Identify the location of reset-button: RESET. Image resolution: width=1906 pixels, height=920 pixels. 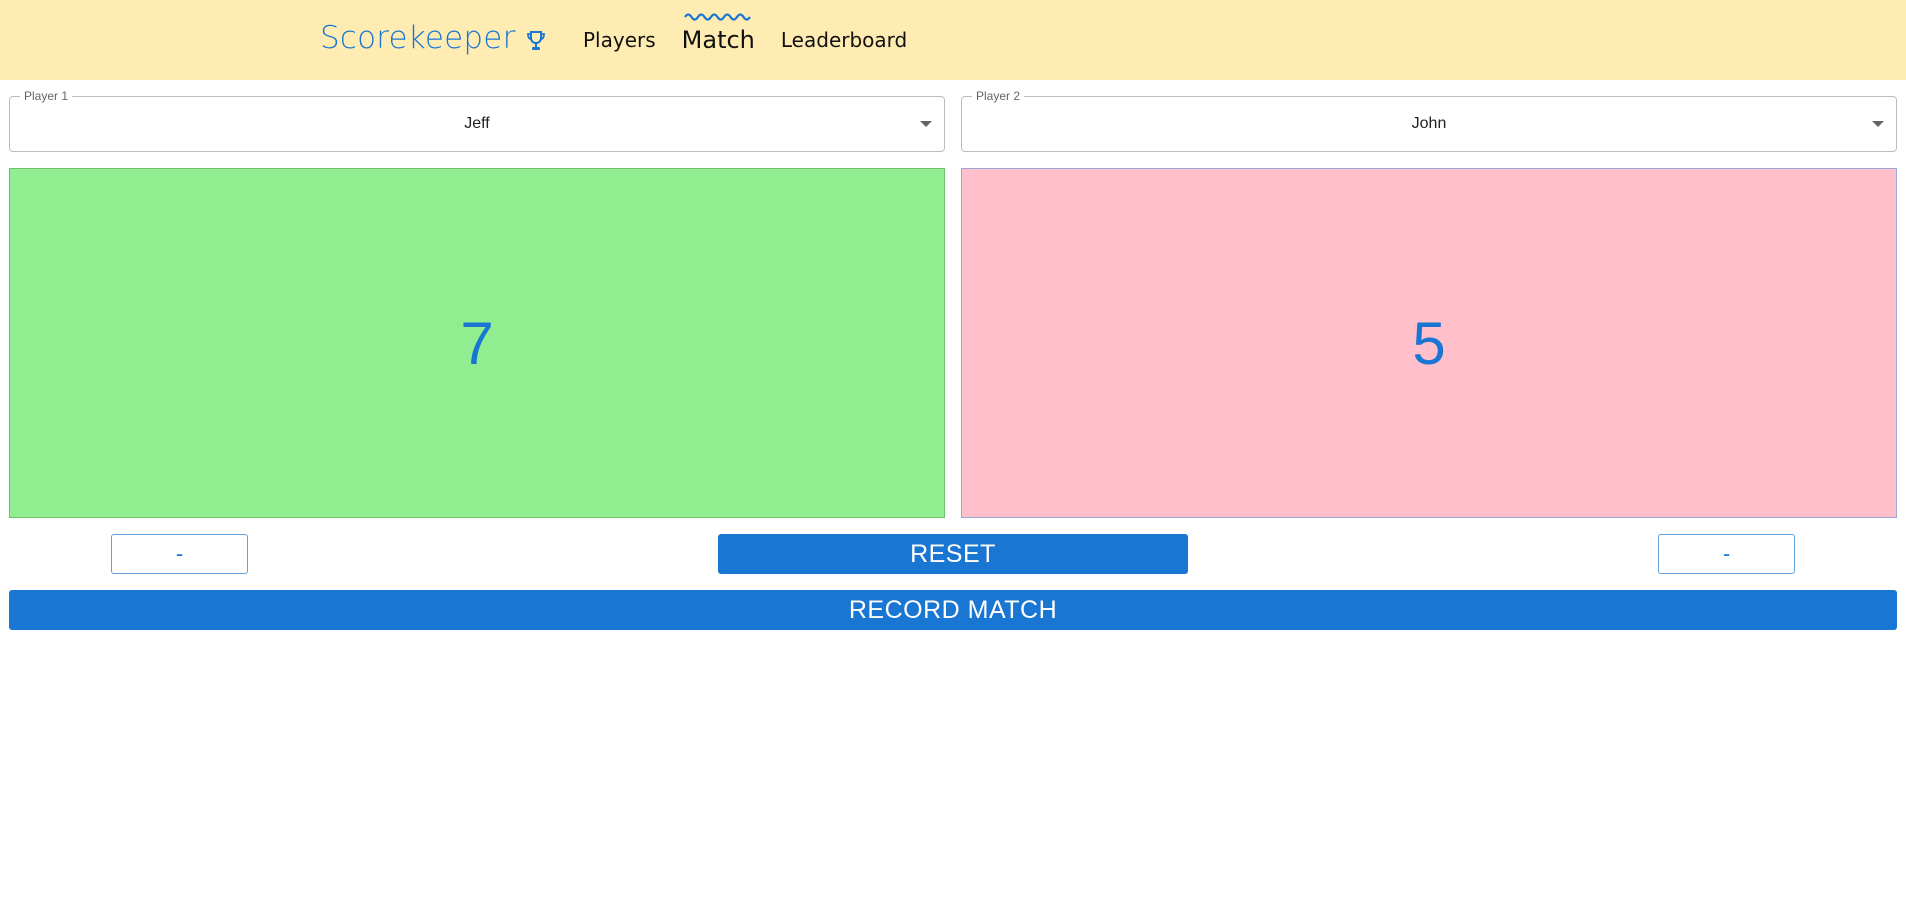
(953, 554).